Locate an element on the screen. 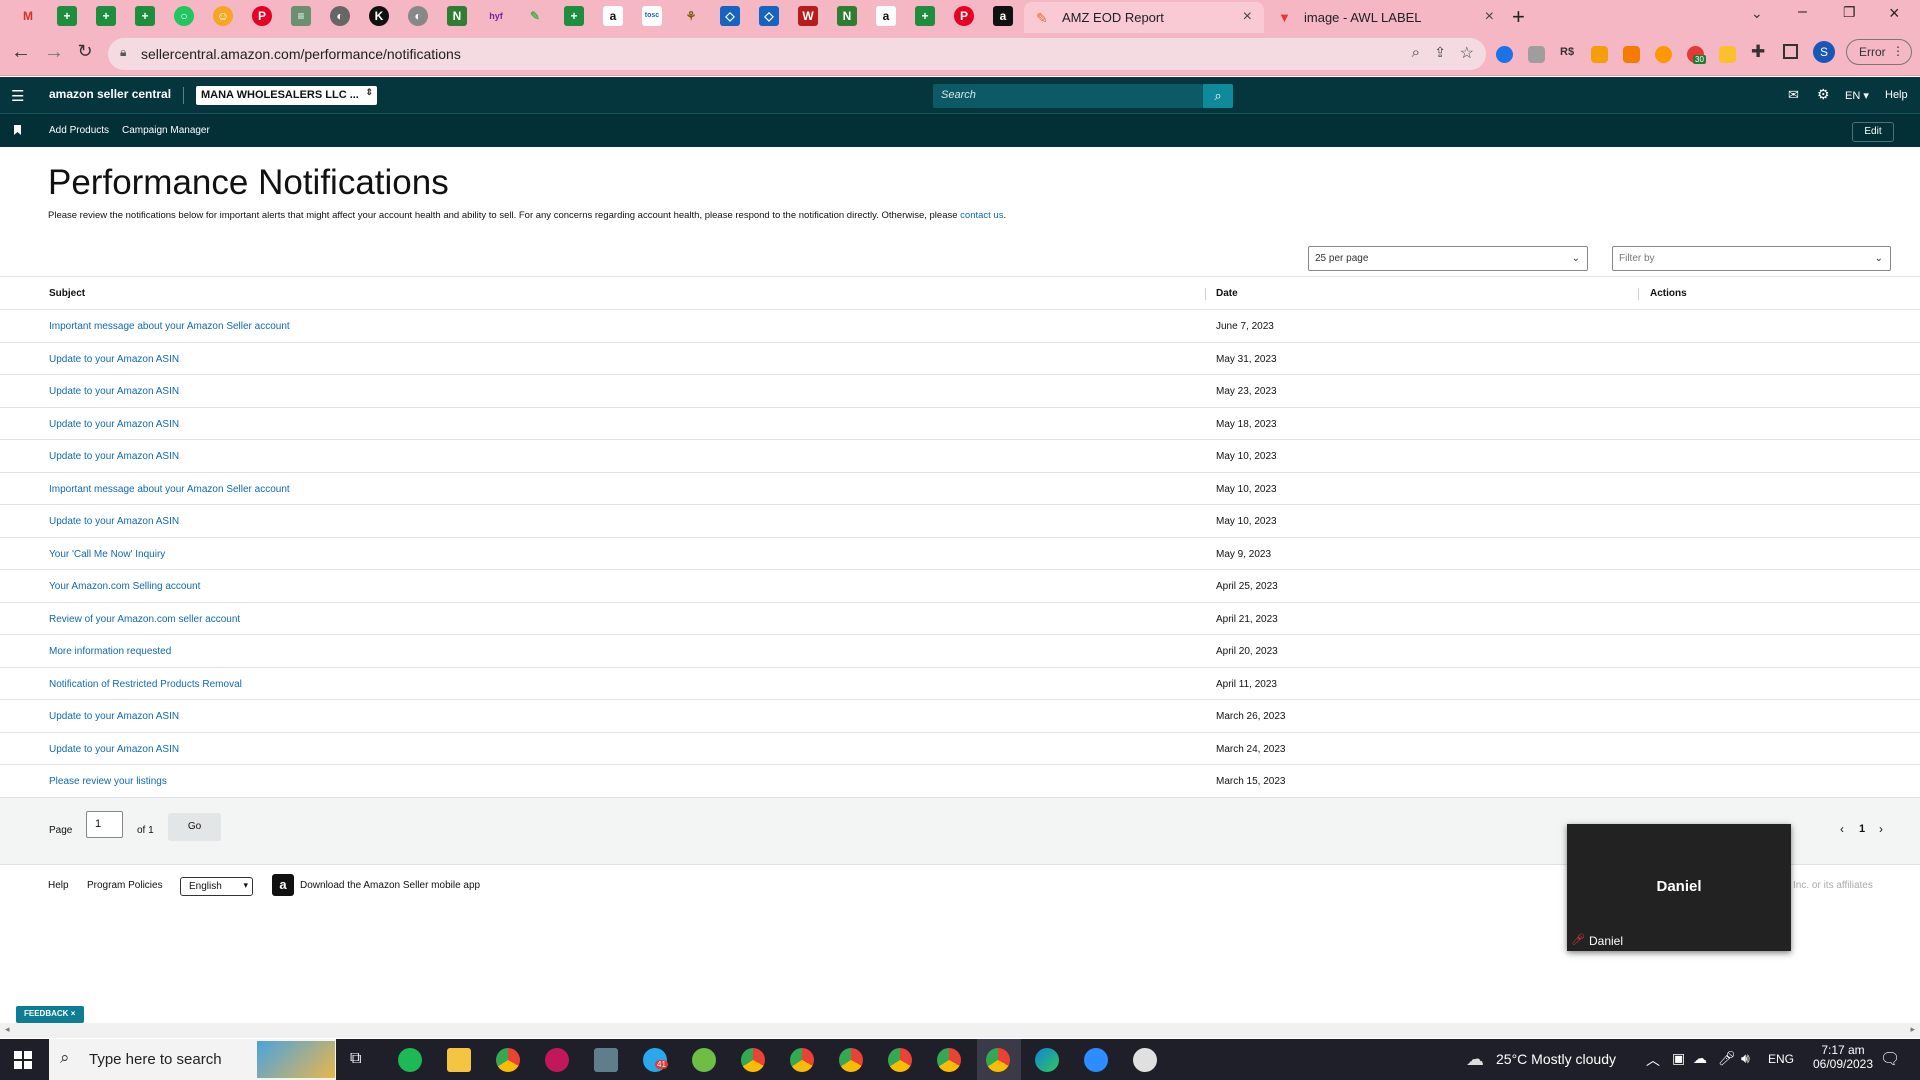 The width and height of the screenshot is (1920, 1080). notification-subject-link: Please review your listings is located at coordinates (108, 781).